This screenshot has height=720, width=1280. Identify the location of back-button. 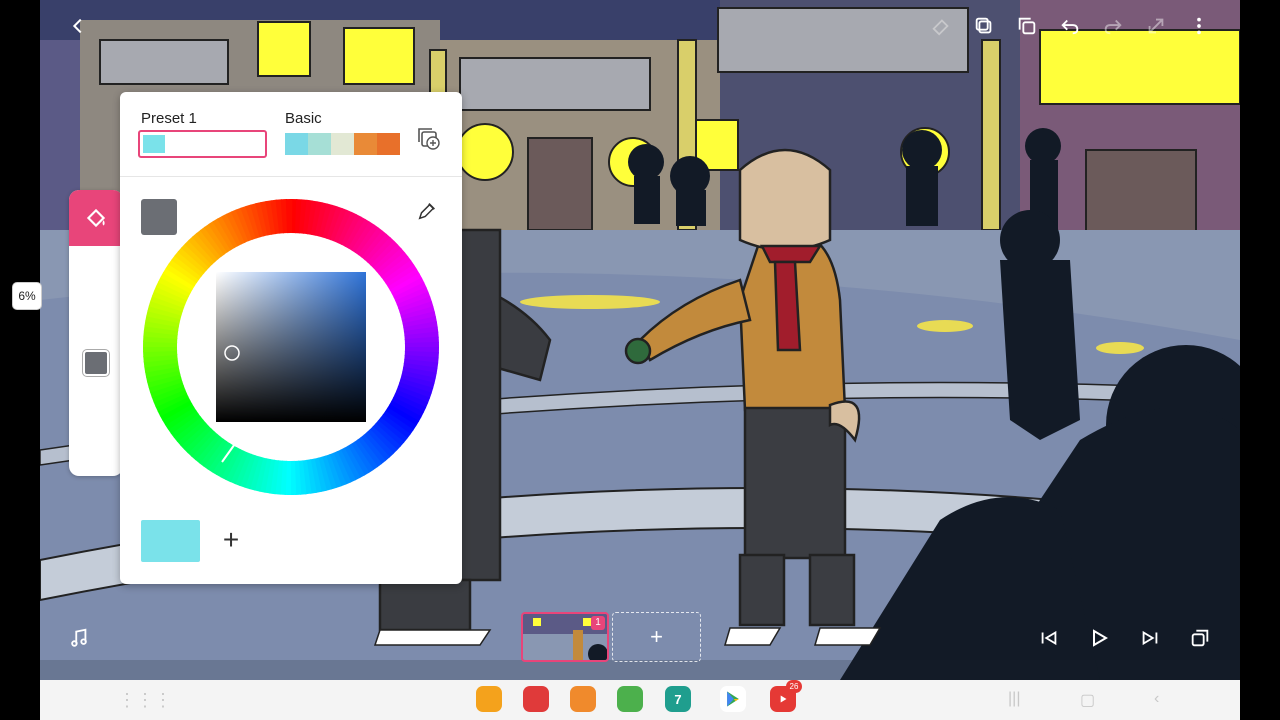
(78, 26).